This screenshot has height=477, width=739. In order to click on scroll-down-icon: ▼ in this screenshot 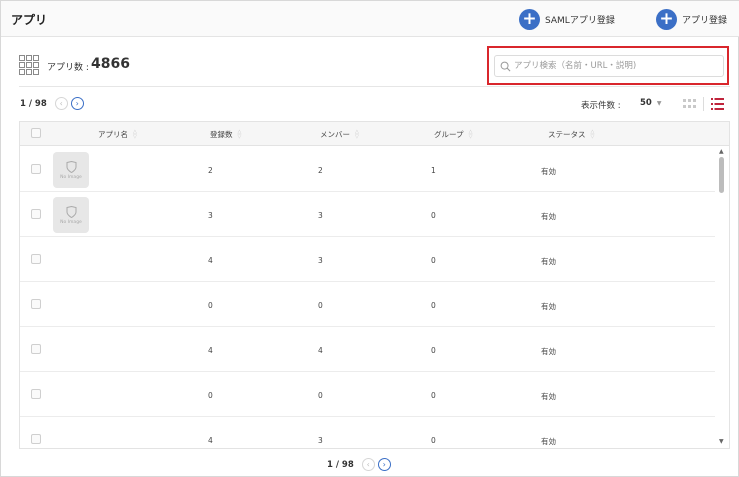, I will do `click(721, 441)`.